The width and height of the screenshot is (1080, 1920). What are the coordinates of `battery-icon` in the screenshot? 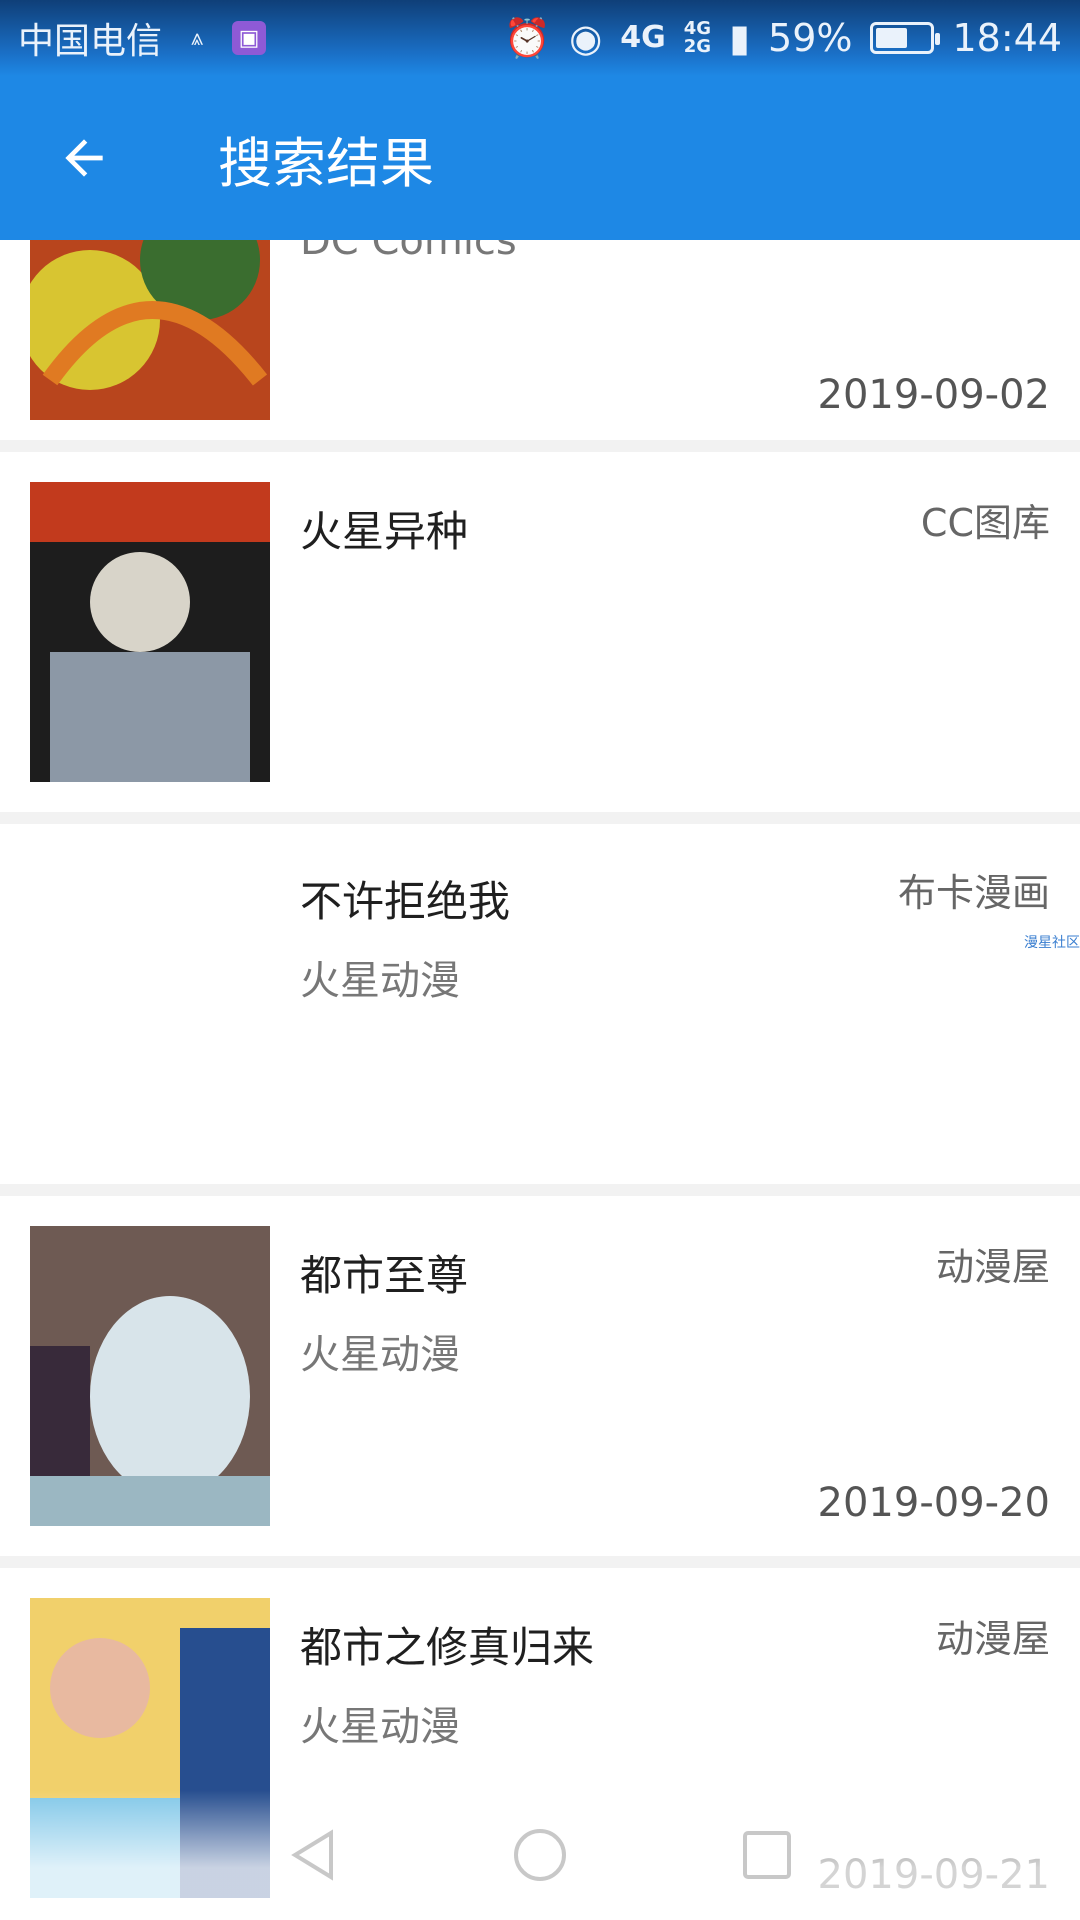 It's located at (905, 38).